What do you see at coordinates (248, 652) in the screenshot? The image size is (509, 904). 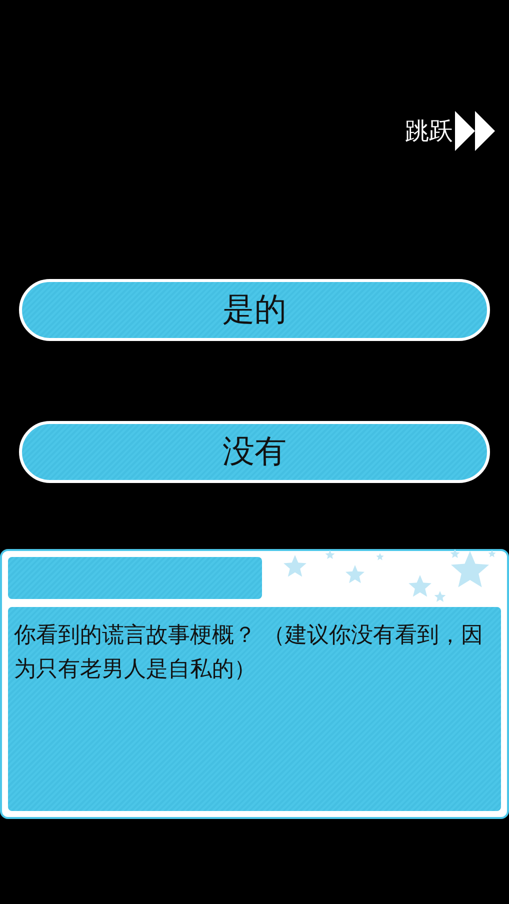 I see `dialog-text: 你看到的谎言故事梗概？ （建议你没有看到，因为只有老男人是自私的）` at bounding box center [248, 652].